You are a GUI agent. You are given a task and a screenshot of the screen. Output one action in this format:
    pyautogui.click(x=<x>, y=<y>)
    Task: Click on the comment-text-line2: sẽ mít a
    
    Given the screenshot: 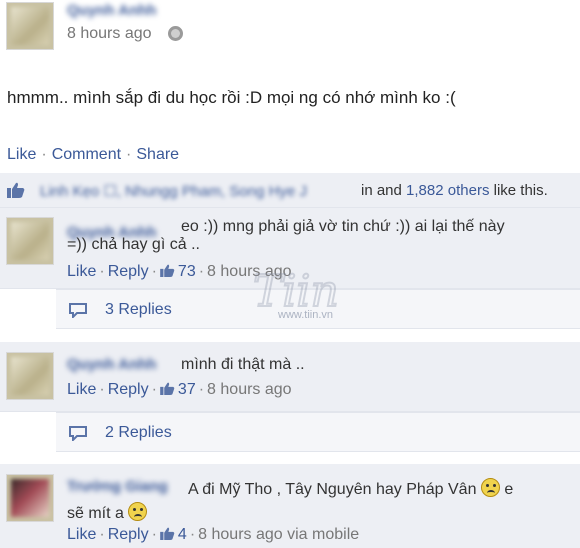 What is the action you would take?
    pyautogui.click(x=107, y=512)
    